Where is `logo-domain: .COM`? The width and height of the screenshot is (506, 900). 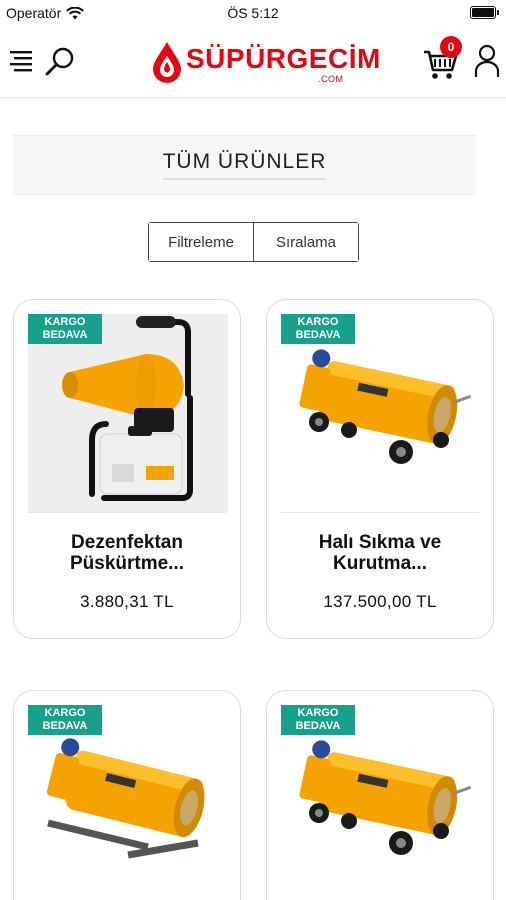
logo-domain: .COM is located at coordinates (331, 79).